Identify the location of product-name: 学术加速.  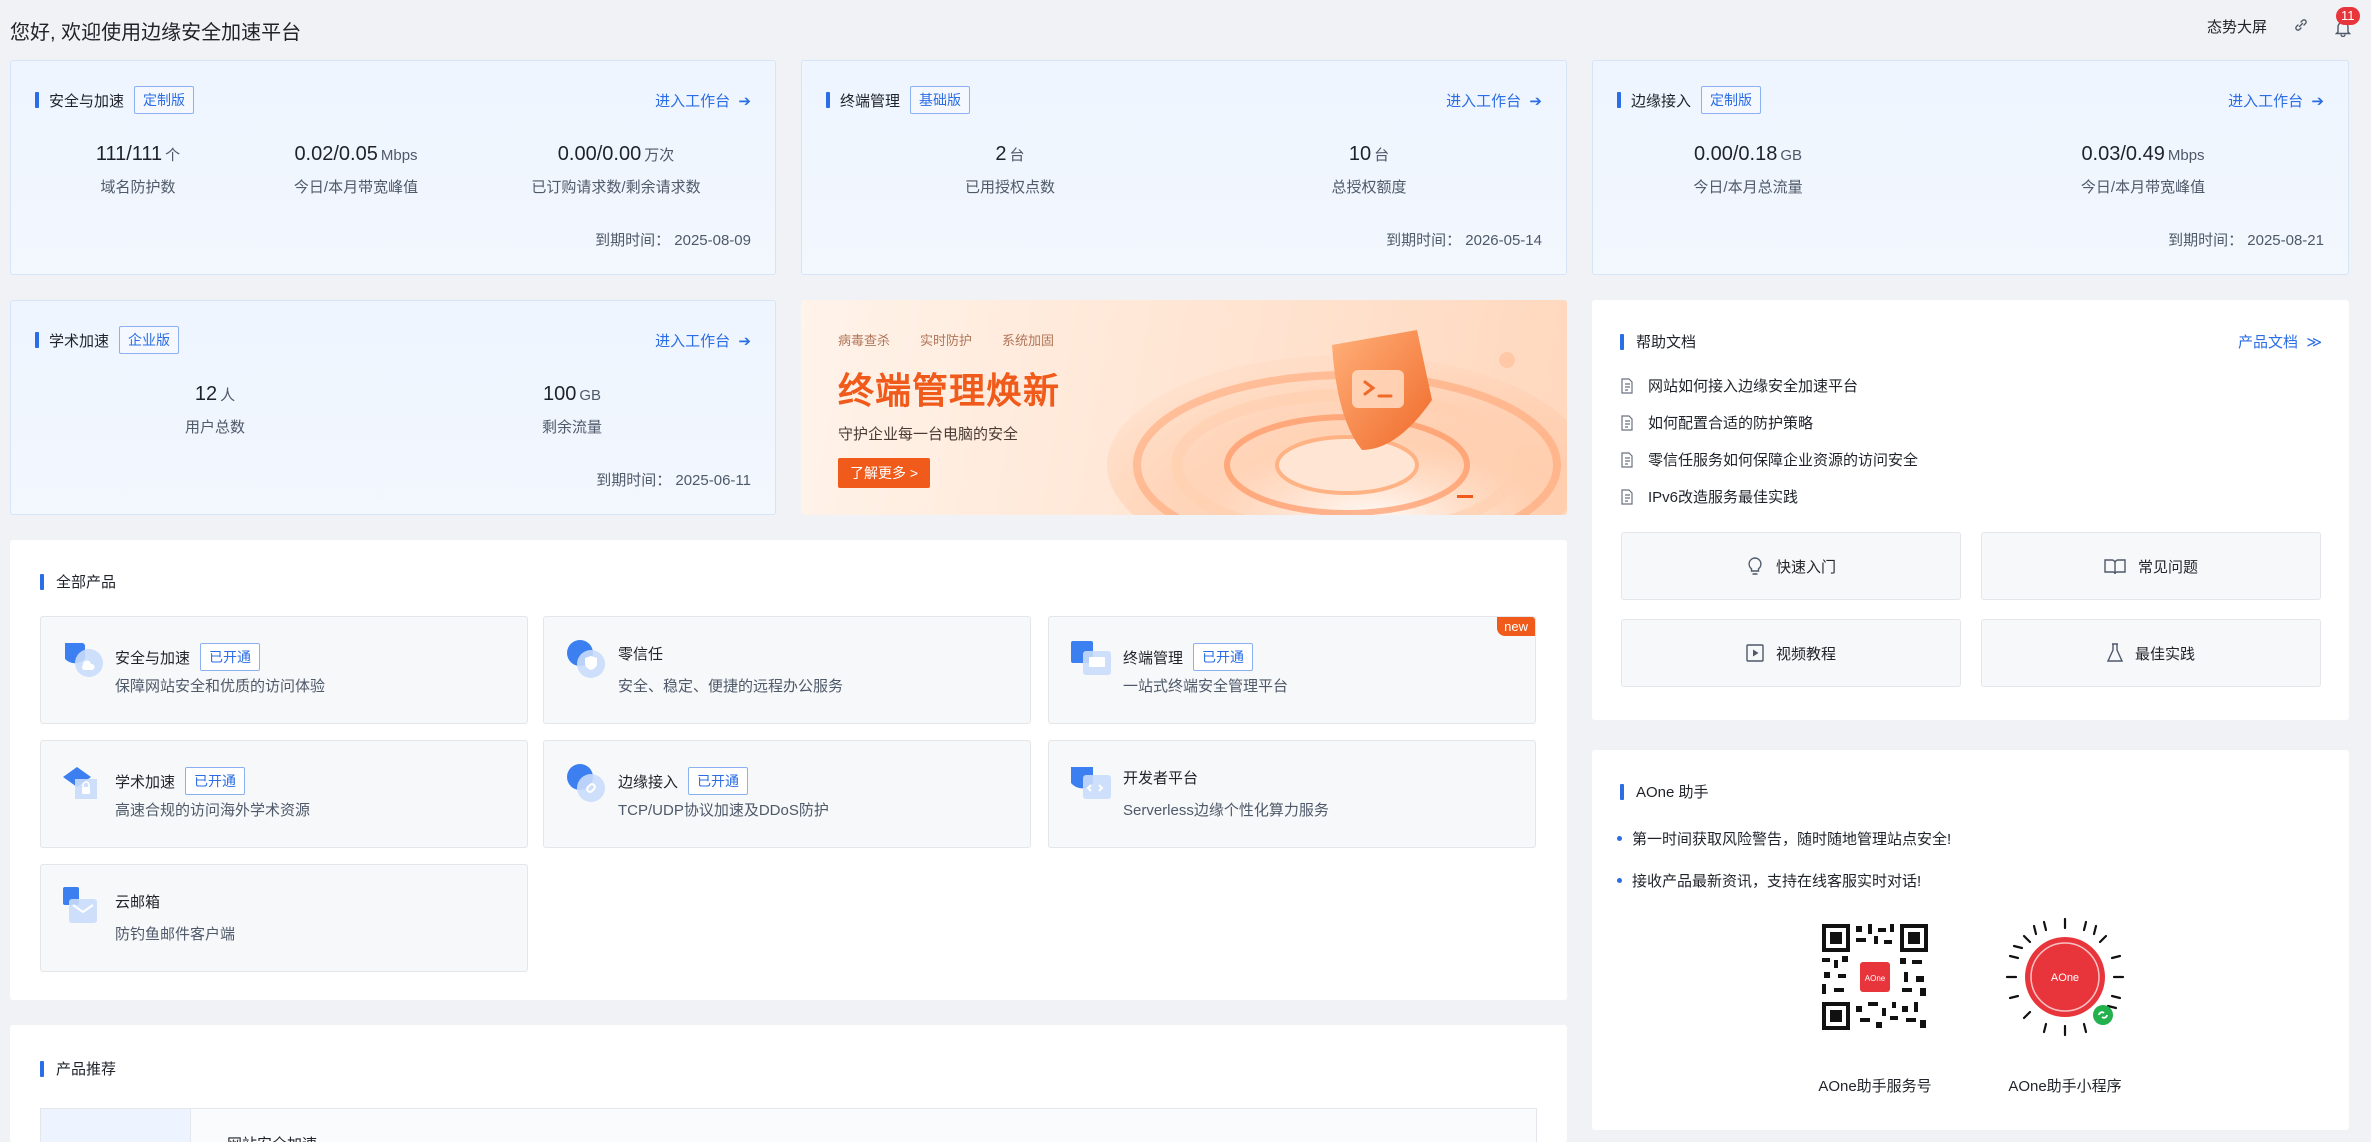
(145, 782).